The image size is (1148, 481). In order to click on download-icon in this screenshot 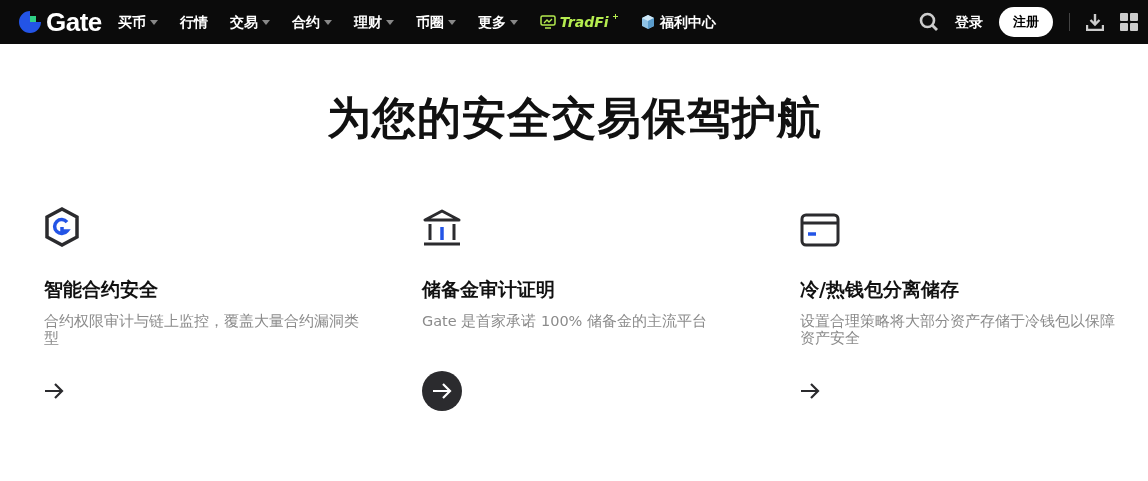, I will do `click(1095, 22)`.